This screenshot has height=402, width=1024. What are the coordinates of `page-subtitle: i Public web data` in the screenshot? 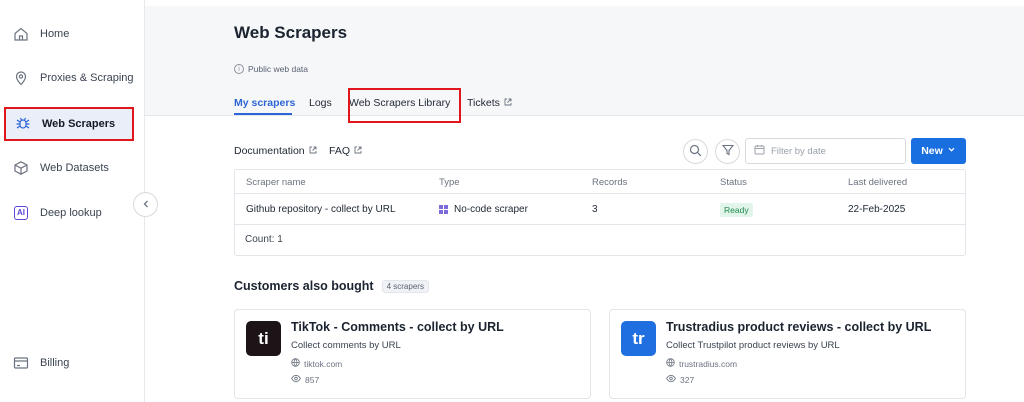 It's located at (271, 69).